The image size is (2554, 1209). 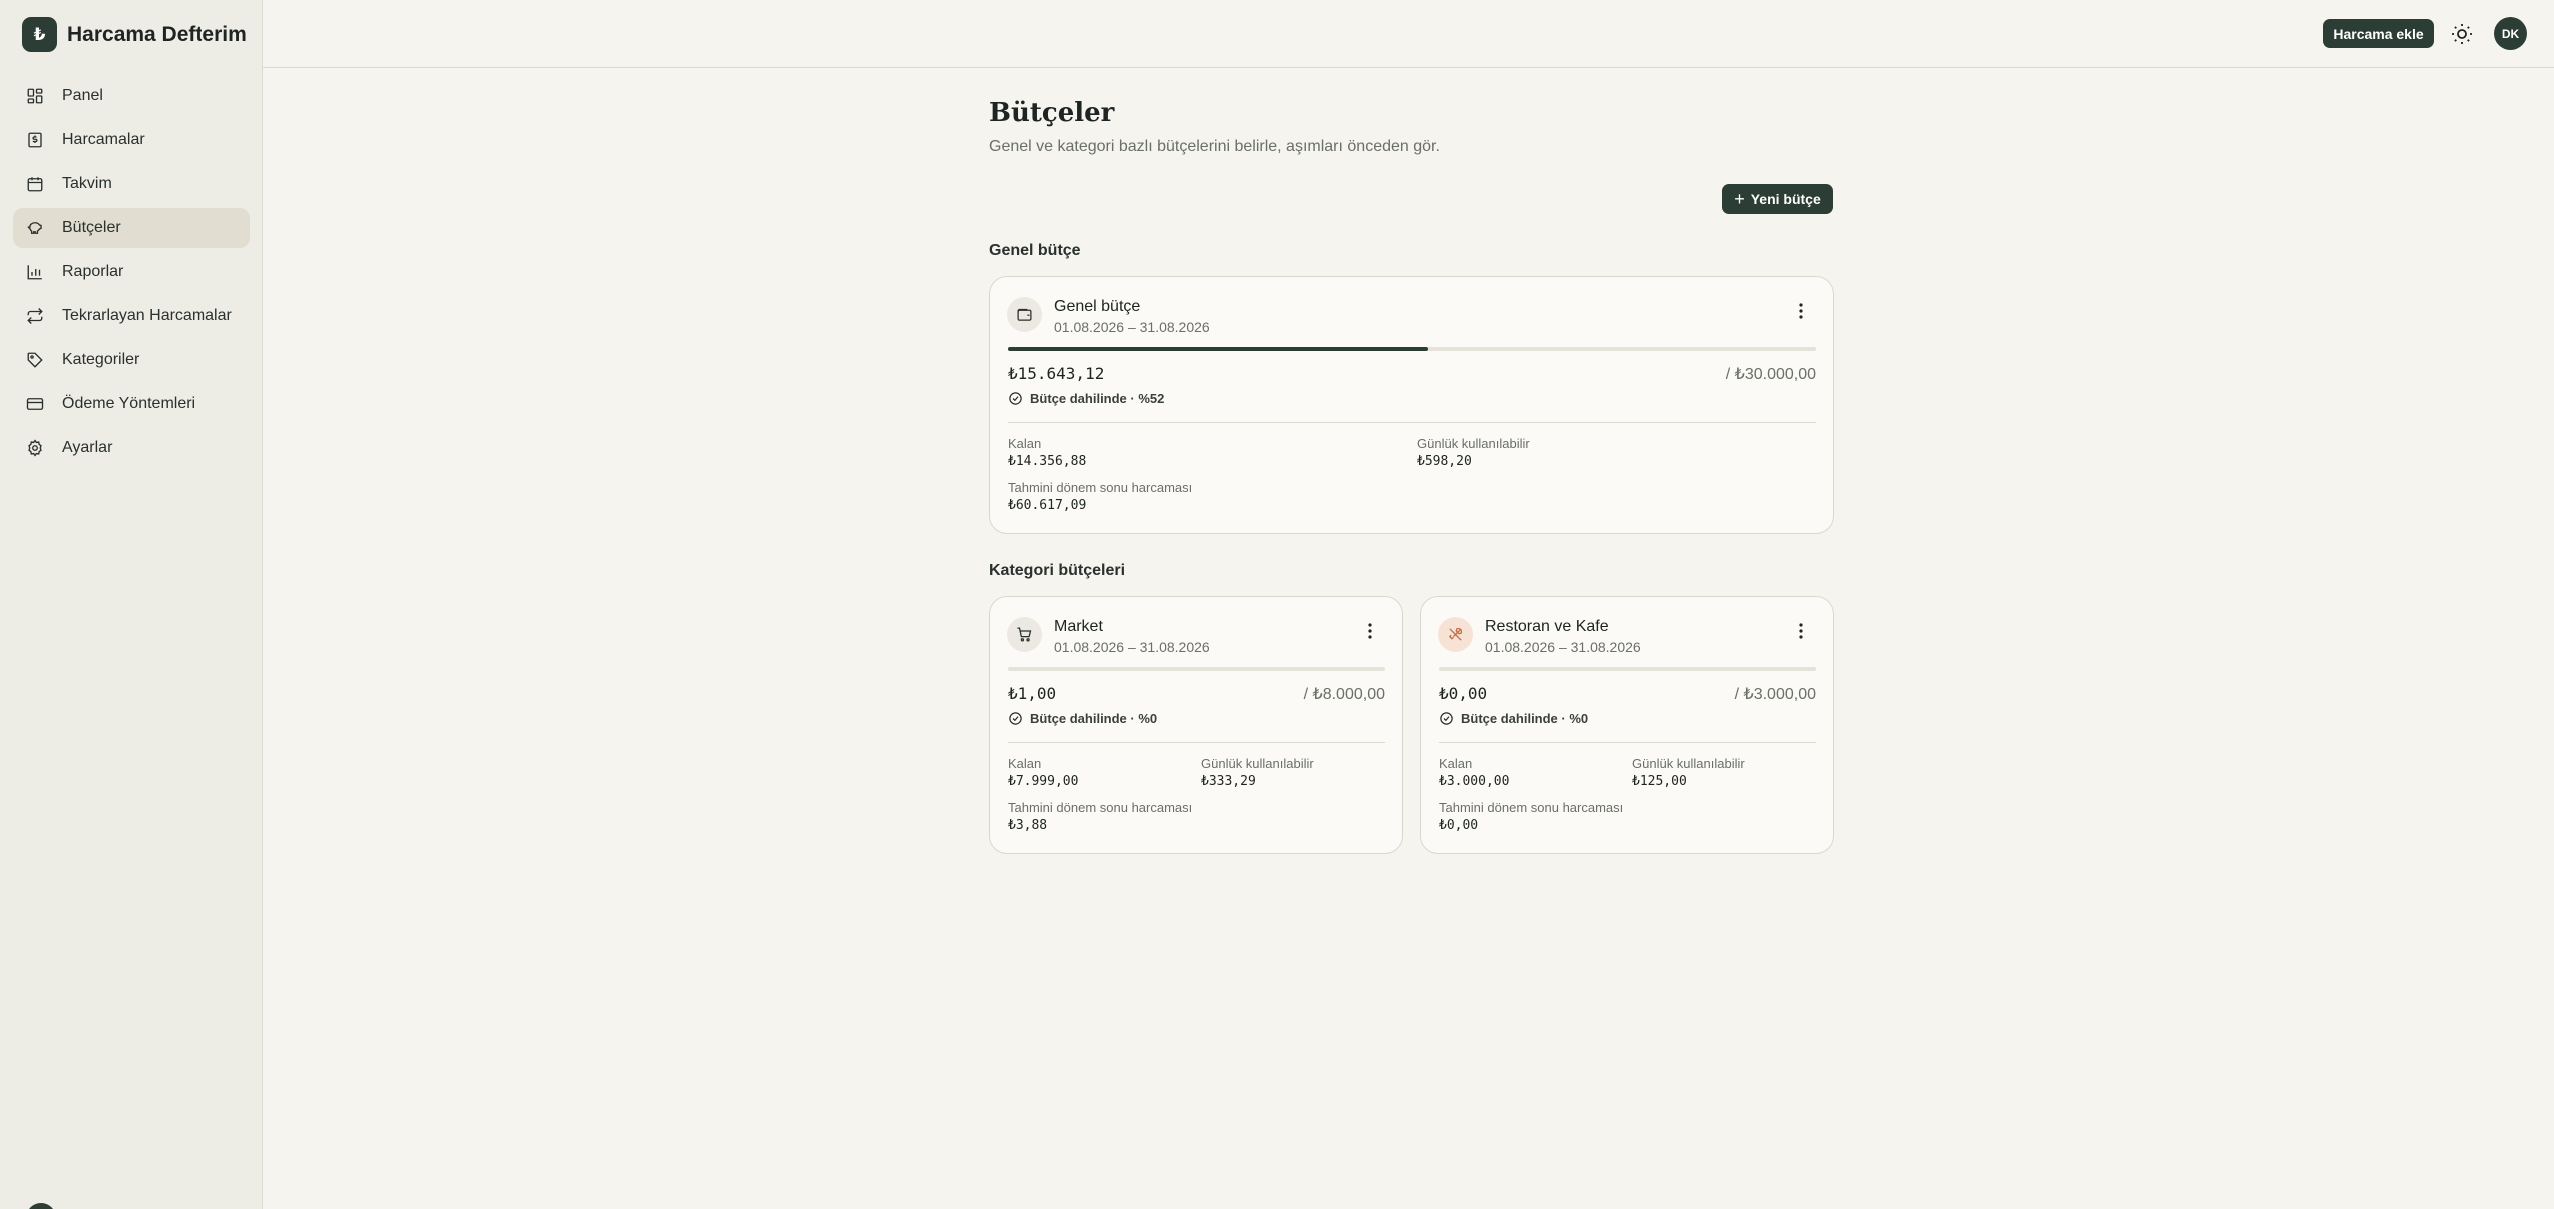 What do you see at coordinates (1770, 374) in the screenshot?
I see `budget-limit: / ₺30.000,00` at bounding box center [1770, 374].